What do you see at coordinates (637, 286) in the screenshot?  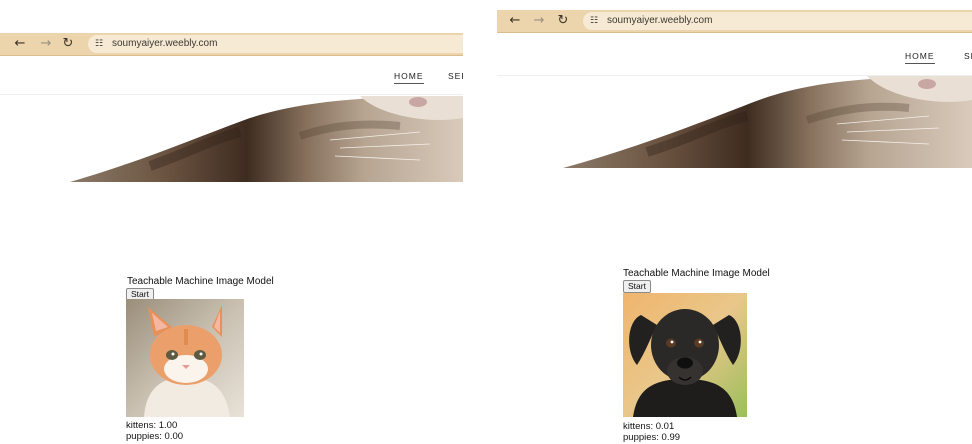 I see `start-button: Start` at bounding box center [637, 286].